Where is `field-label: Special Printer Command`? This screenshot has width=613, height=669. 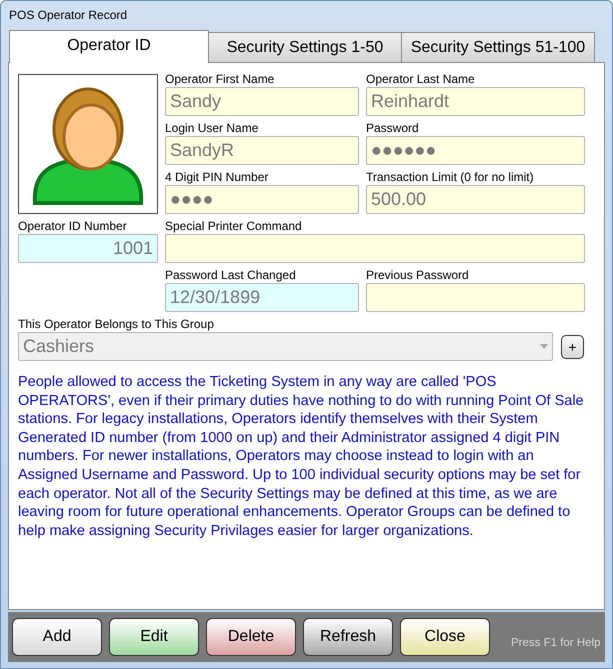
field-label: Special Printer Command is located at coordinates (234, 226).